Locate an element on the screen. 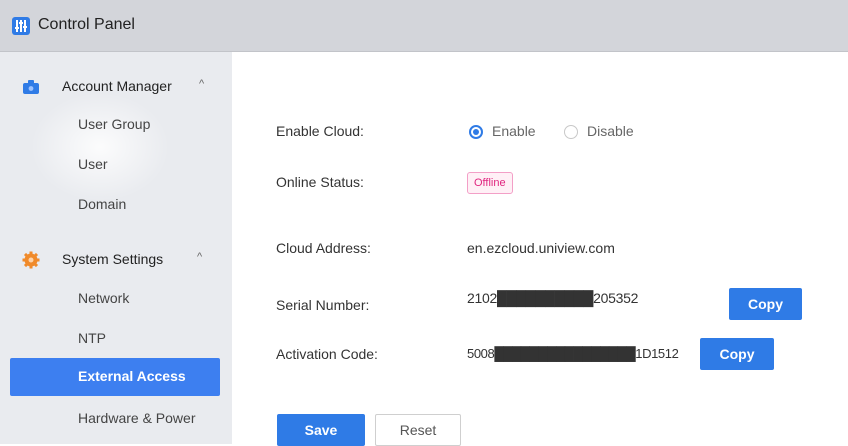 Image resolution: width=848 pixels, height=446 pixels. window-title: Control Panel is located at coordinates (86, 24).